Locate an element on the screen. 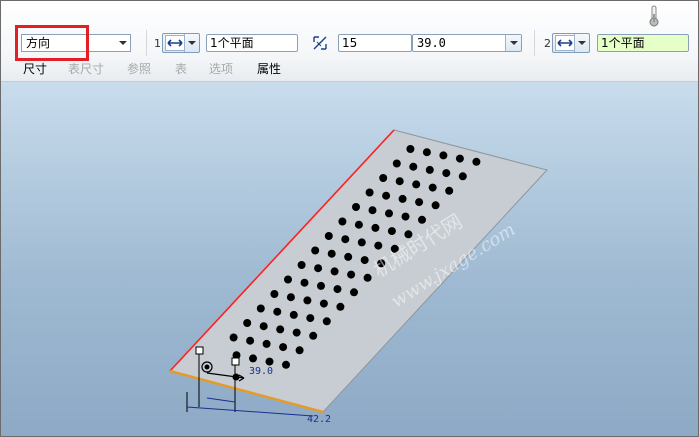  dimension-label-1: 39.0 is located at coordinates (261, 371).